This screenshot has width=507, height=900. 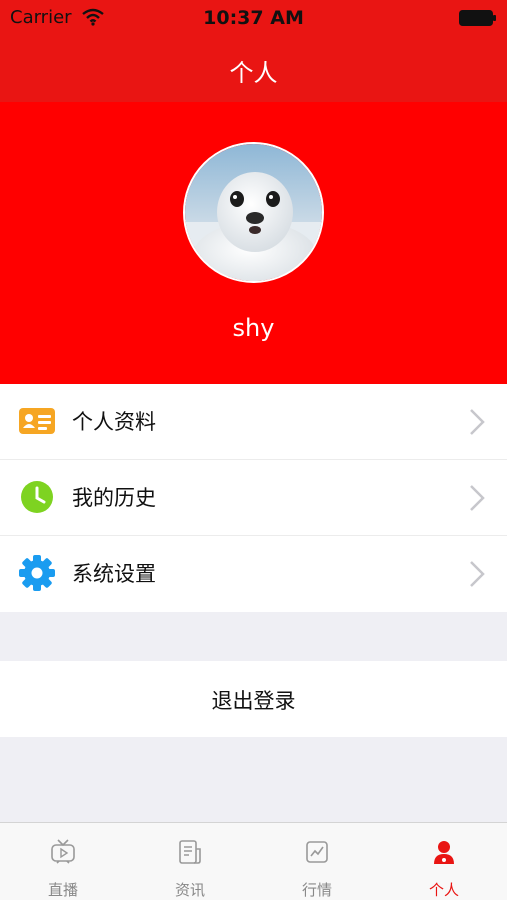 I want to click on battery-icon, so click(x=478, y=20).